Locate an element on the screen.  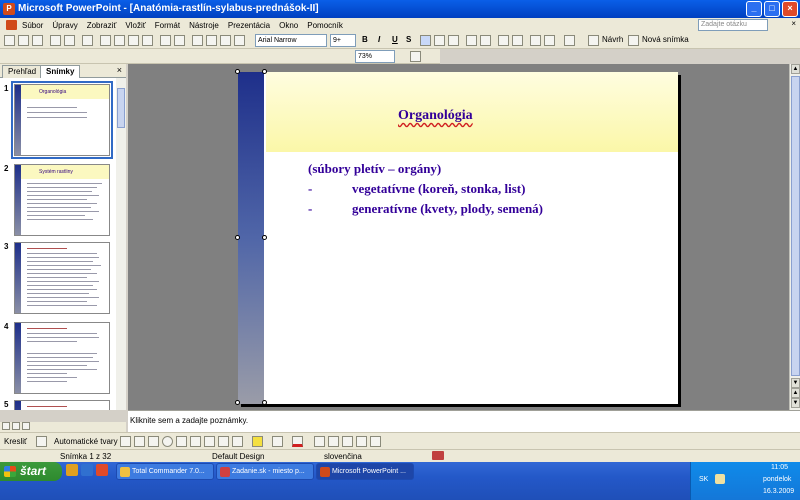
document-icon is located at coordinates (11, 25).